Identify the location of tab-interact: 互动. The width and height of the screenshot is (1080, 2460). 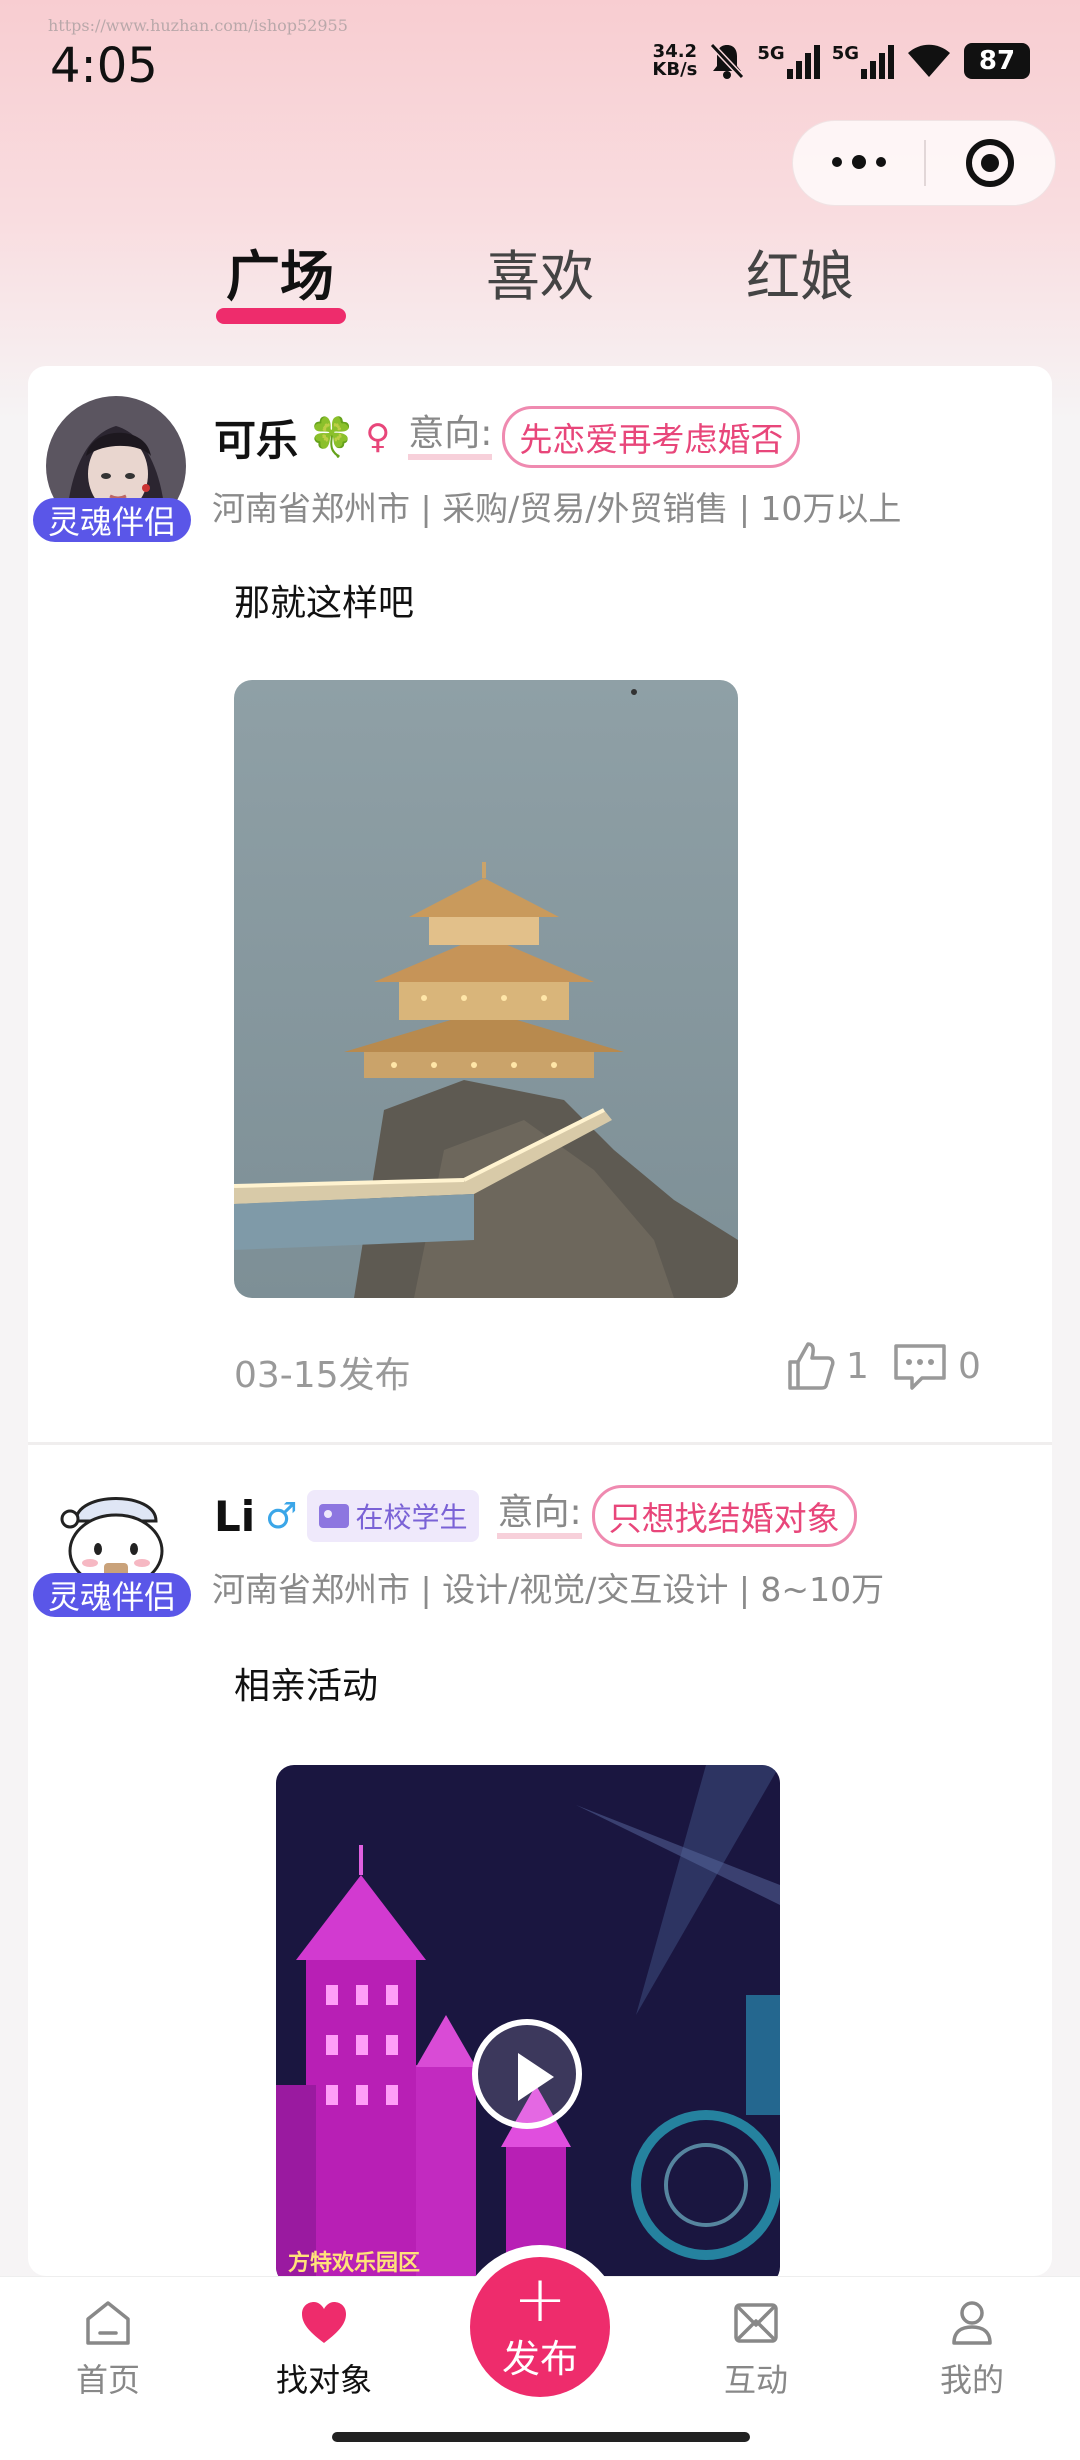
(756, 2349).